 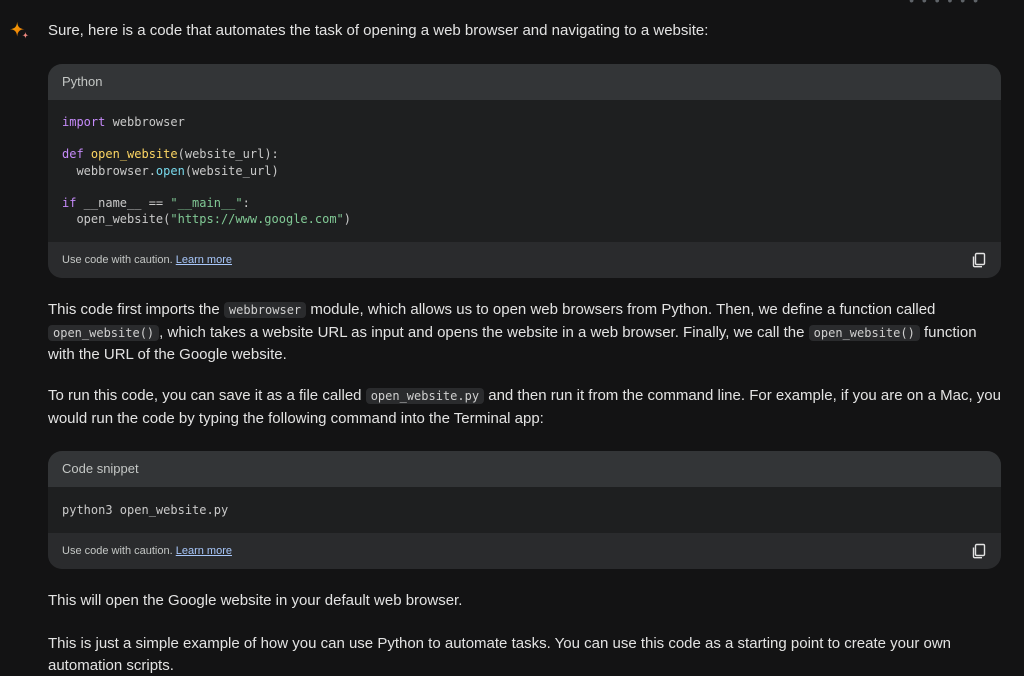 I want to click on code-text: (website_url):, so click(x=228, y=154).